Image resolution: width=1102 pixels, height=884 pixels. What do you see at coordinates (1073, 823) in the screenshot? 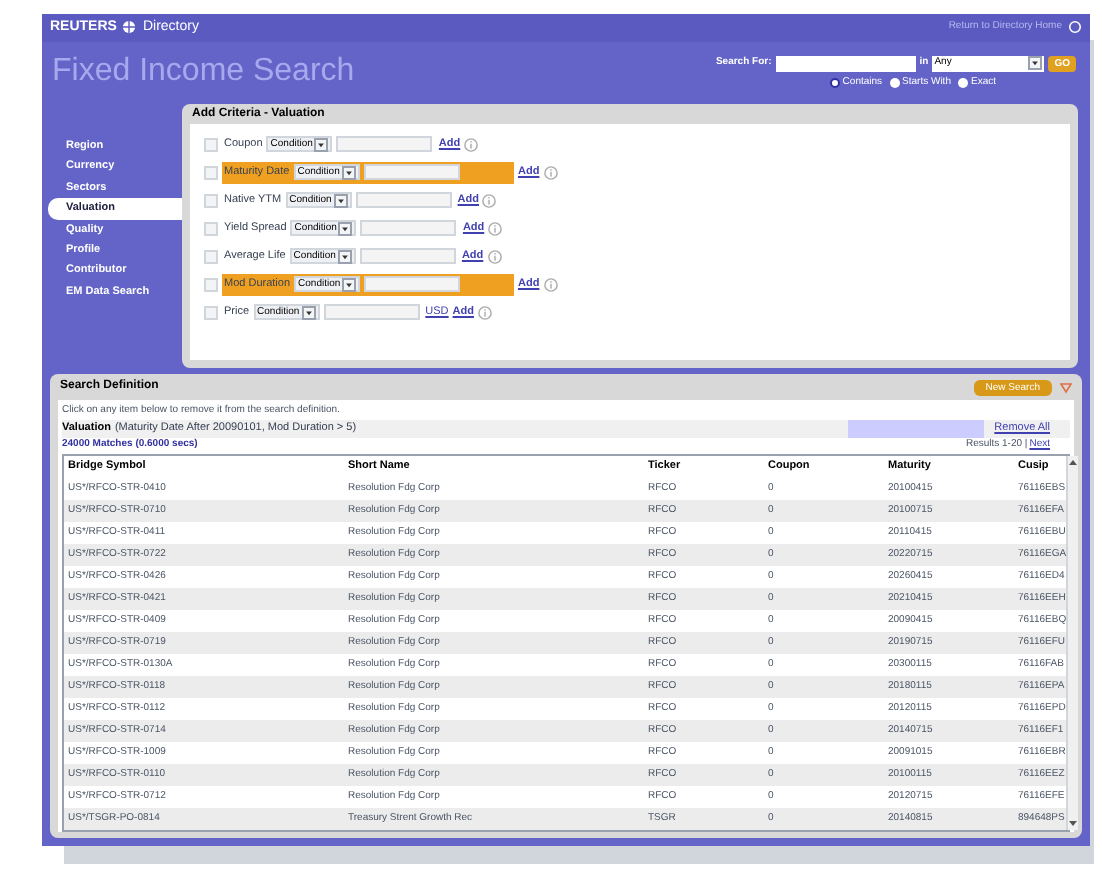
I see `scroll-down-icon` at bounding box center [1073, 823].